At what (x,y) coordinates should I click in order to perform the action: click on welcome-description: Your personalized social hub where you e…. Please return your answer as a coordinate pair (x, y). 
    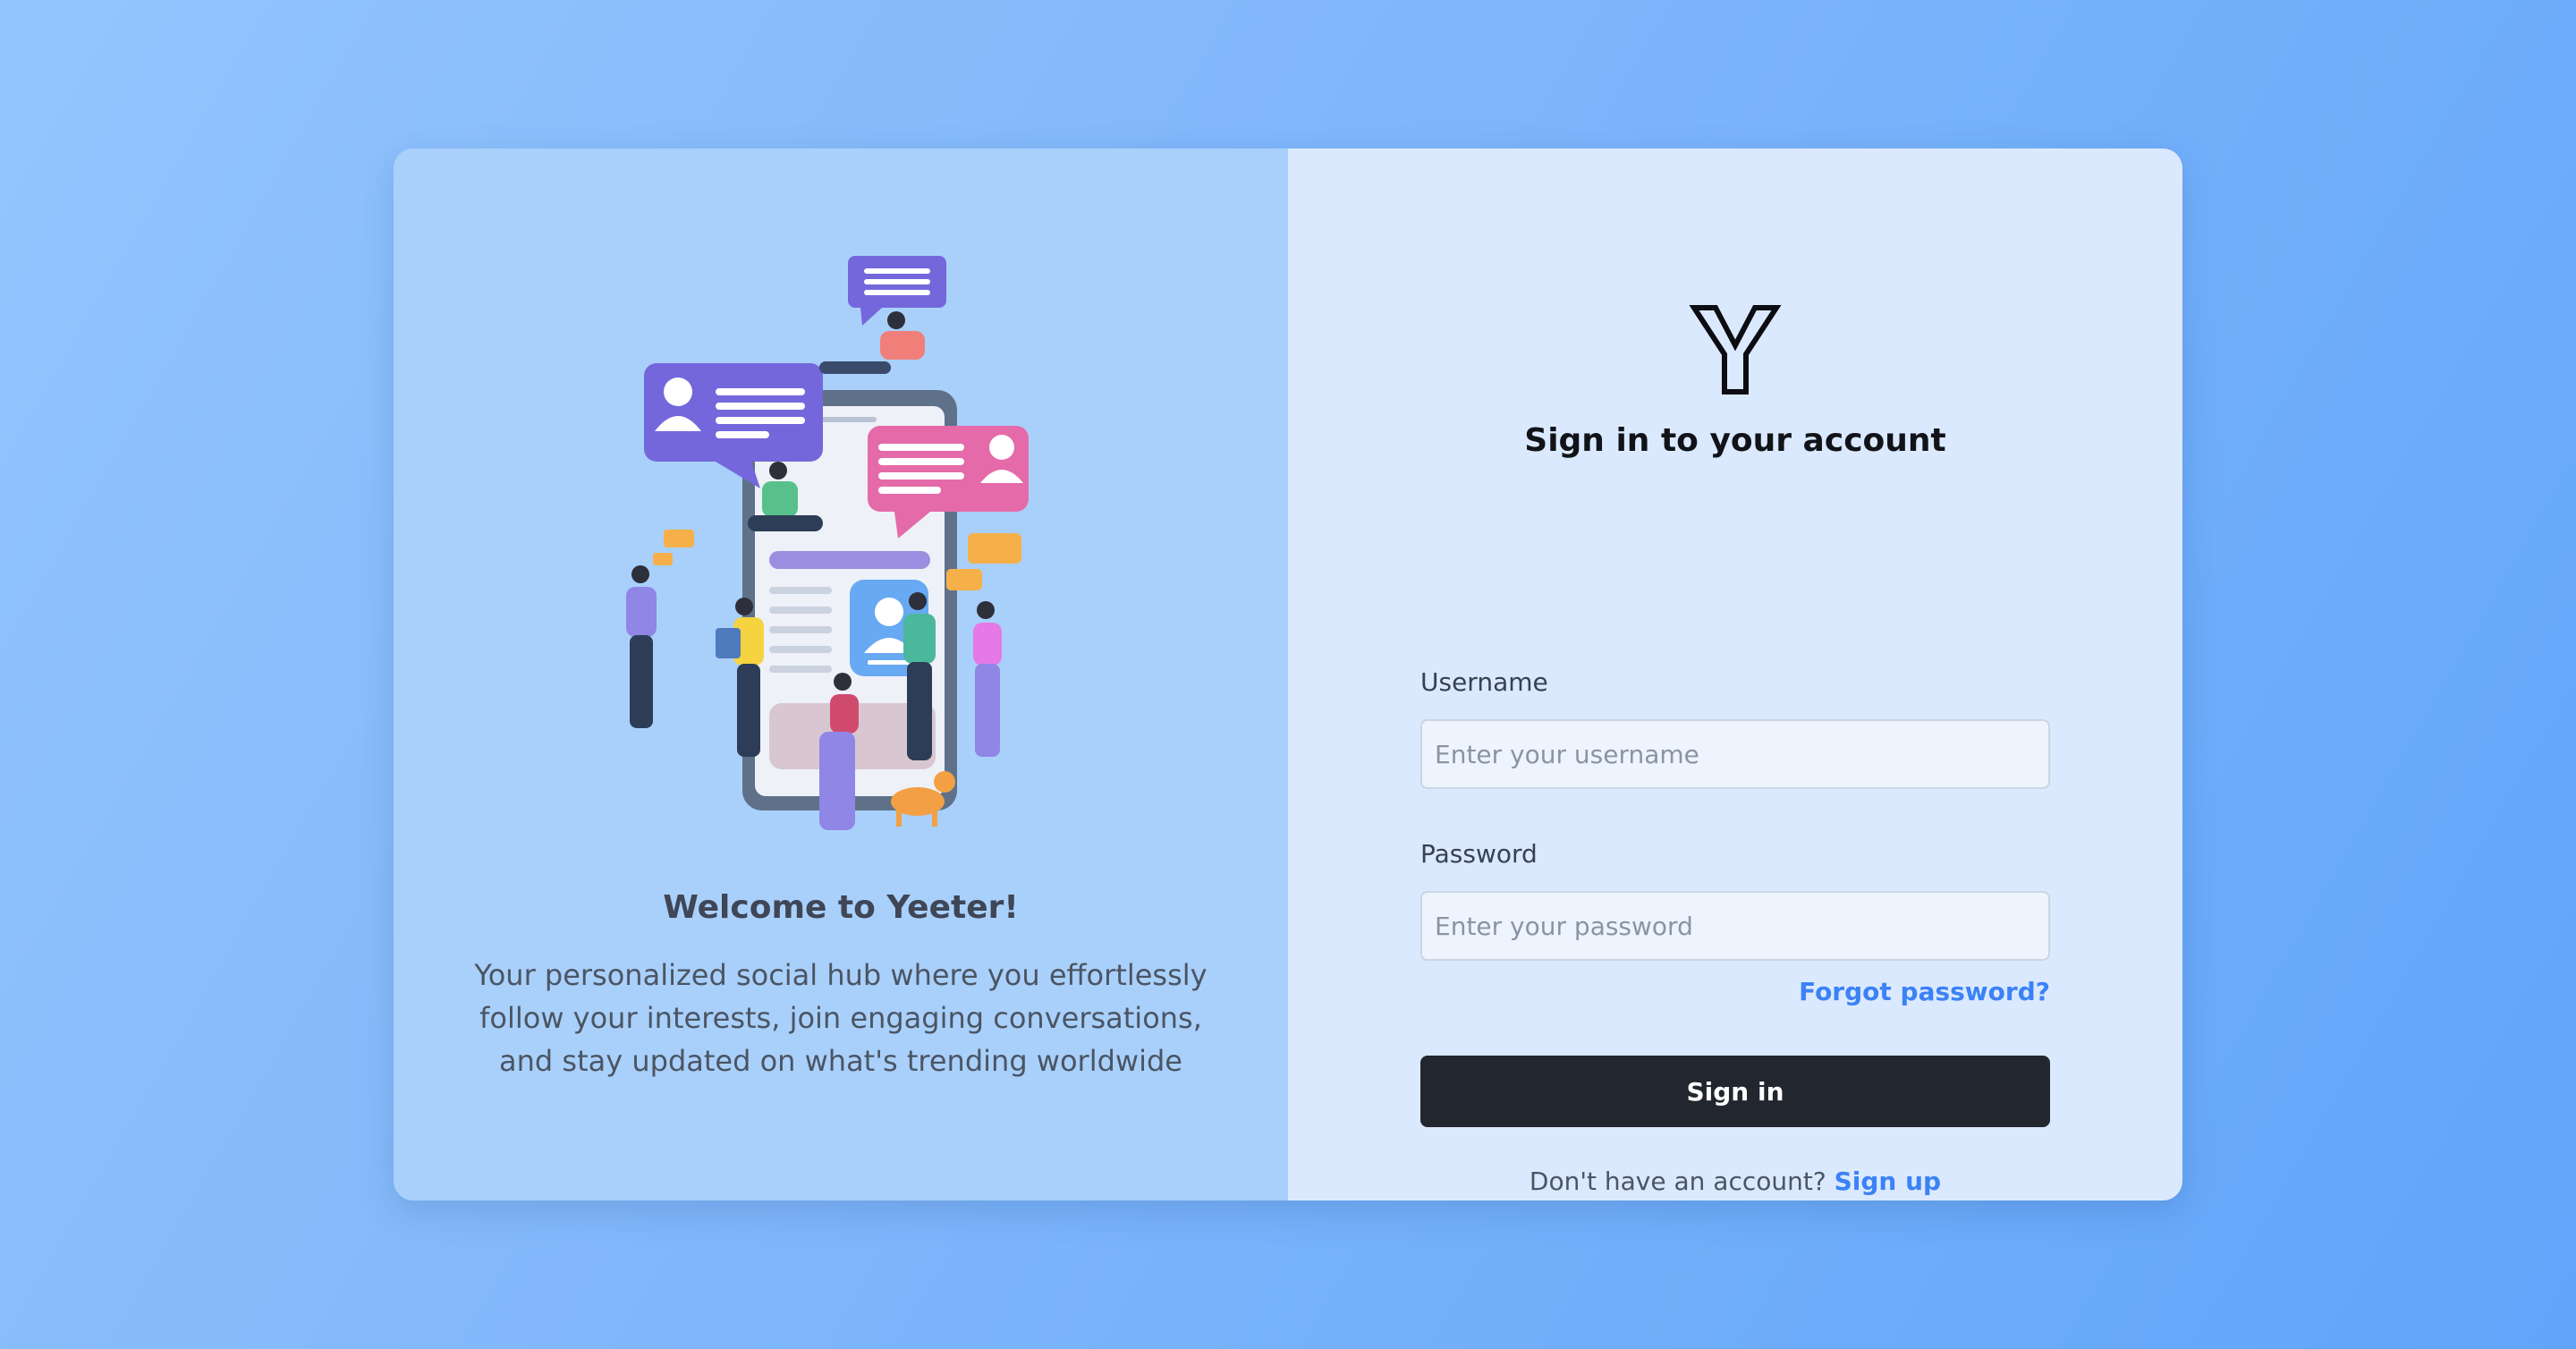
    Looking at the image, I should click on (841, 1018).